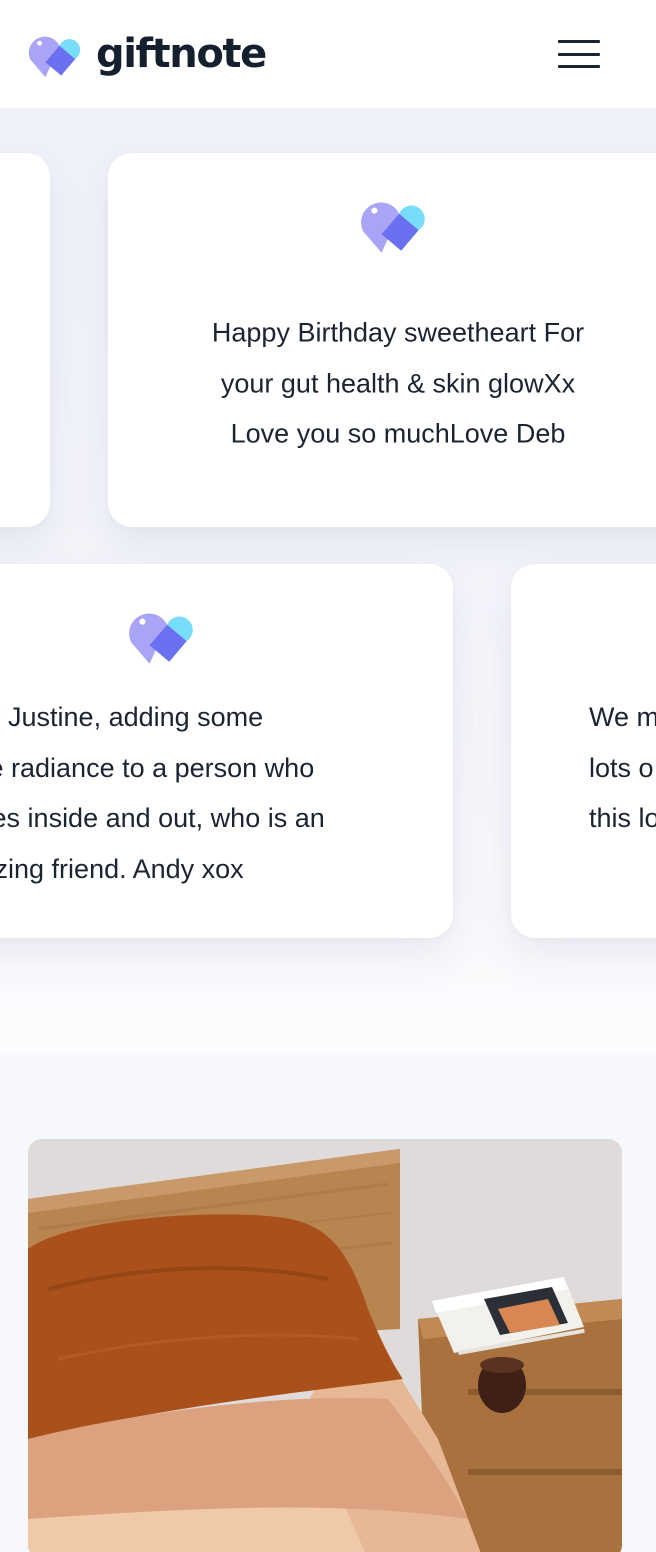 This screenshot has width=656, height=1552. Describe the element at coordinates (583, 751) in the screenshot. I see `note-card-partial-right: We m lots o this lo` at that location.